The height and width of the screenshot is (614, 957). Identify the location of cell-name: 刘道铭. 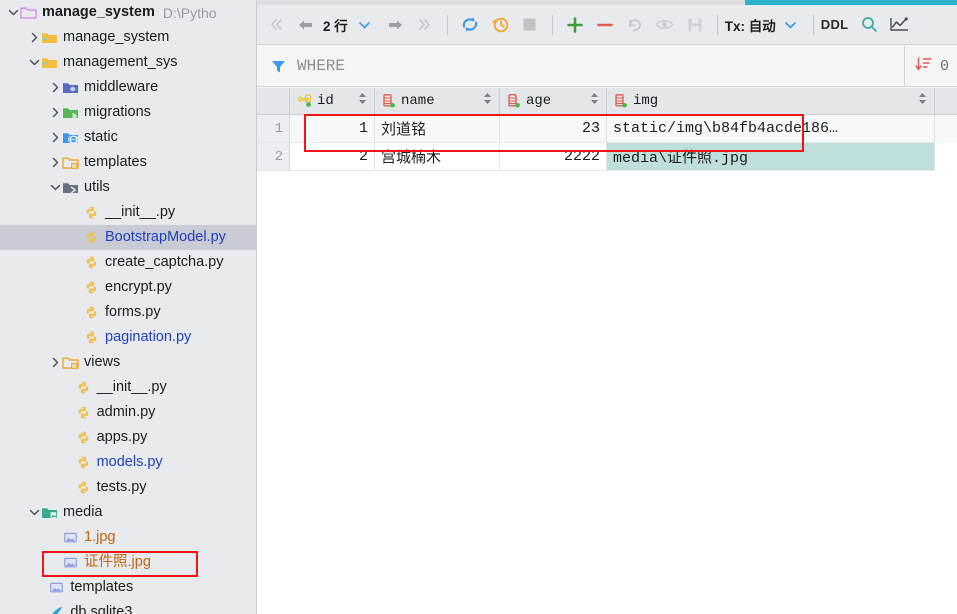
(437, 129).